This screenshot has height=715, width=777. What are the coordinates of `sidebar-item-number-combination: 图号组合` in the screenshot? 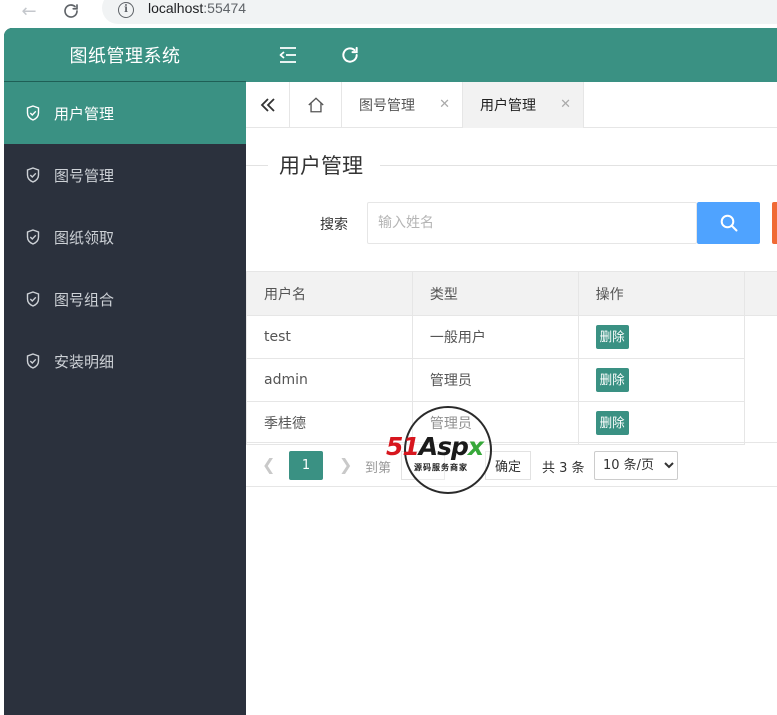 It's located at (125, 299).